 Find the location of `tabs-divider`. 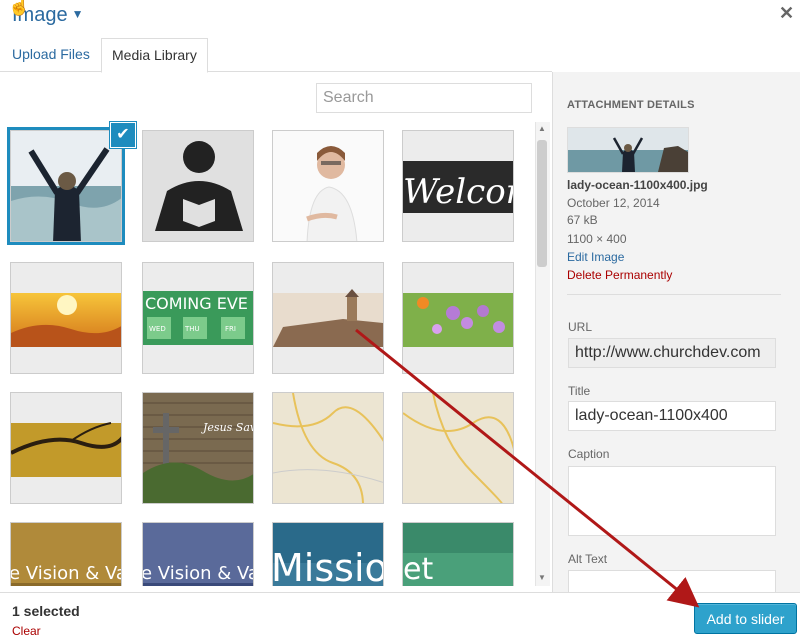

tabs-divider is located at coordinates (276, 71).